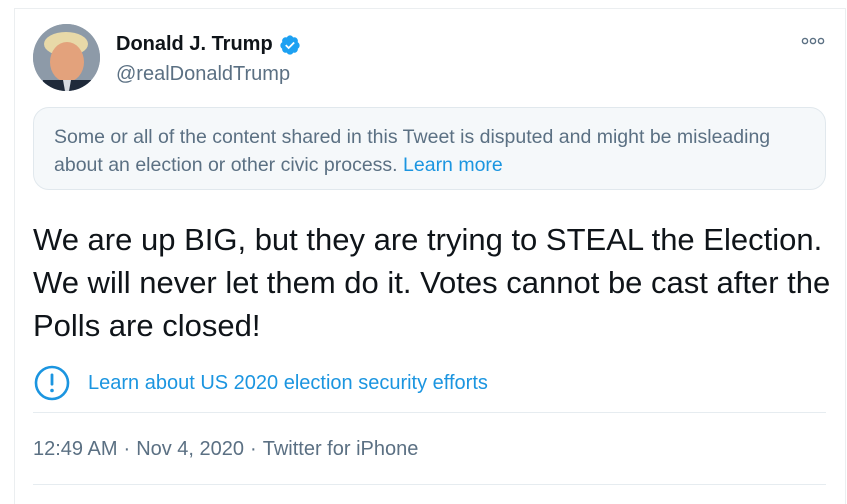 Image resolution: width=847 pixels, height=504 pixels. What do you see at coordinates (453, 165) in the screenshot?
I see `learn-more-link: Learn more` at bounding box center [453, 165].